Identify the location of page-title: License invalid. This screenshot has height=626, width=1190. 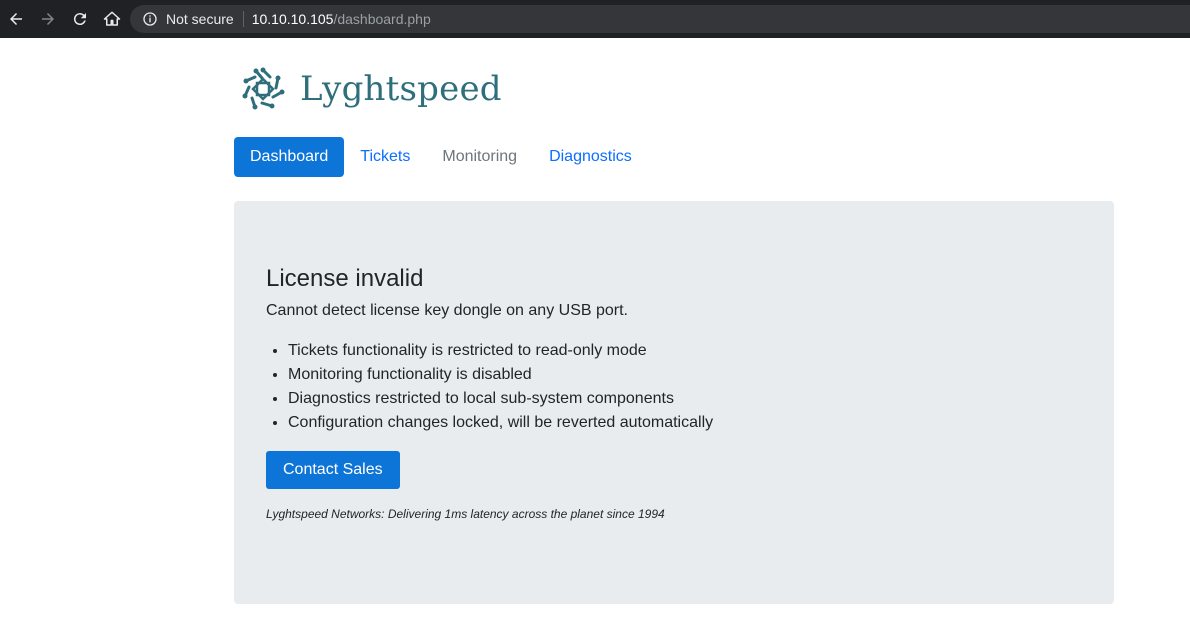
(345, 278).